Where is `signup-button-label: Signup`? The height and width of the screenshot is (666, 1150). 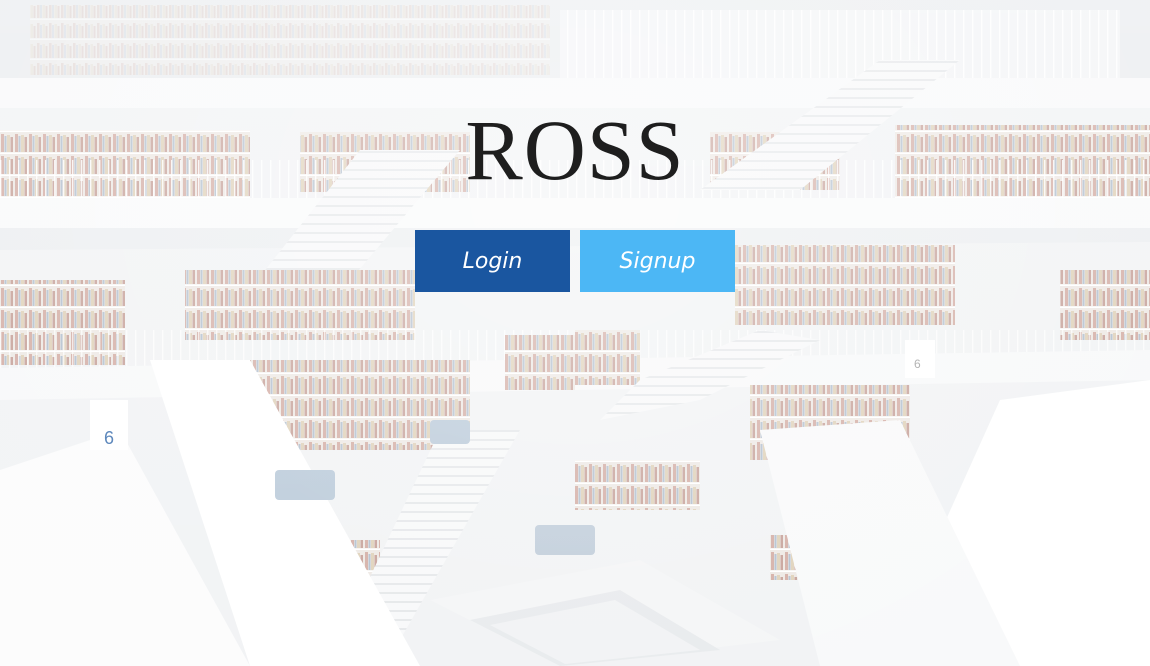 signup-button-label: Signup is located at coordinates (657, 261).